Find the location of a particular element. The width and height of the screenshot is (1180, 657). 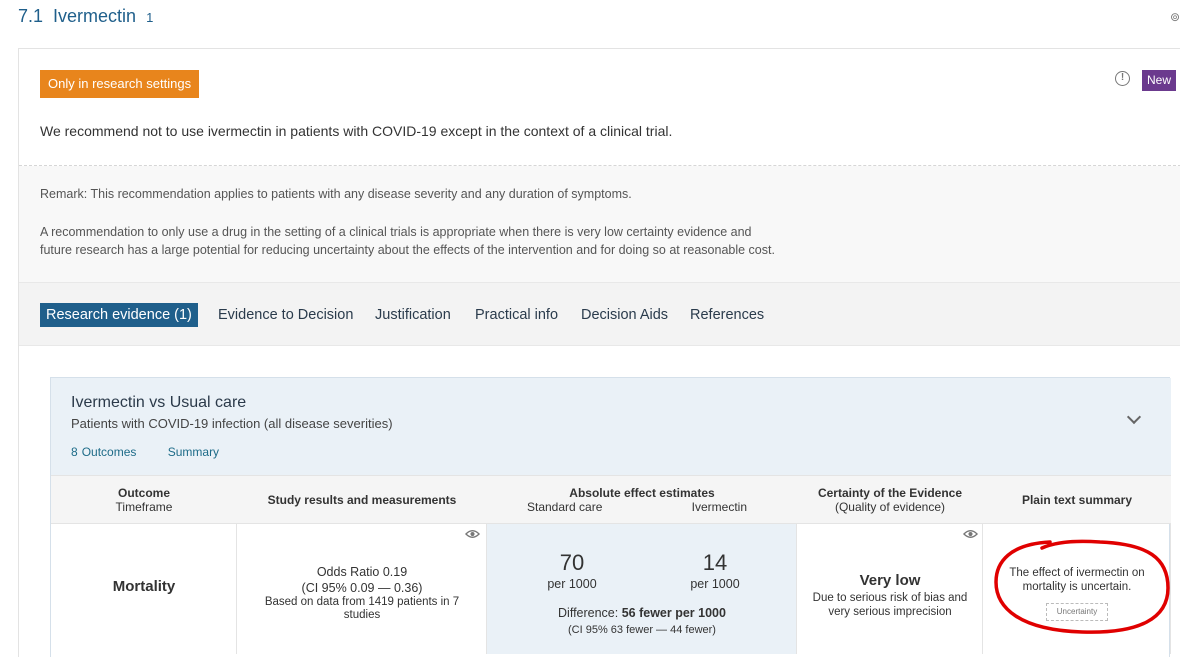

header-outcome: Outcome Timeframe is located at coordinates (144, 500).